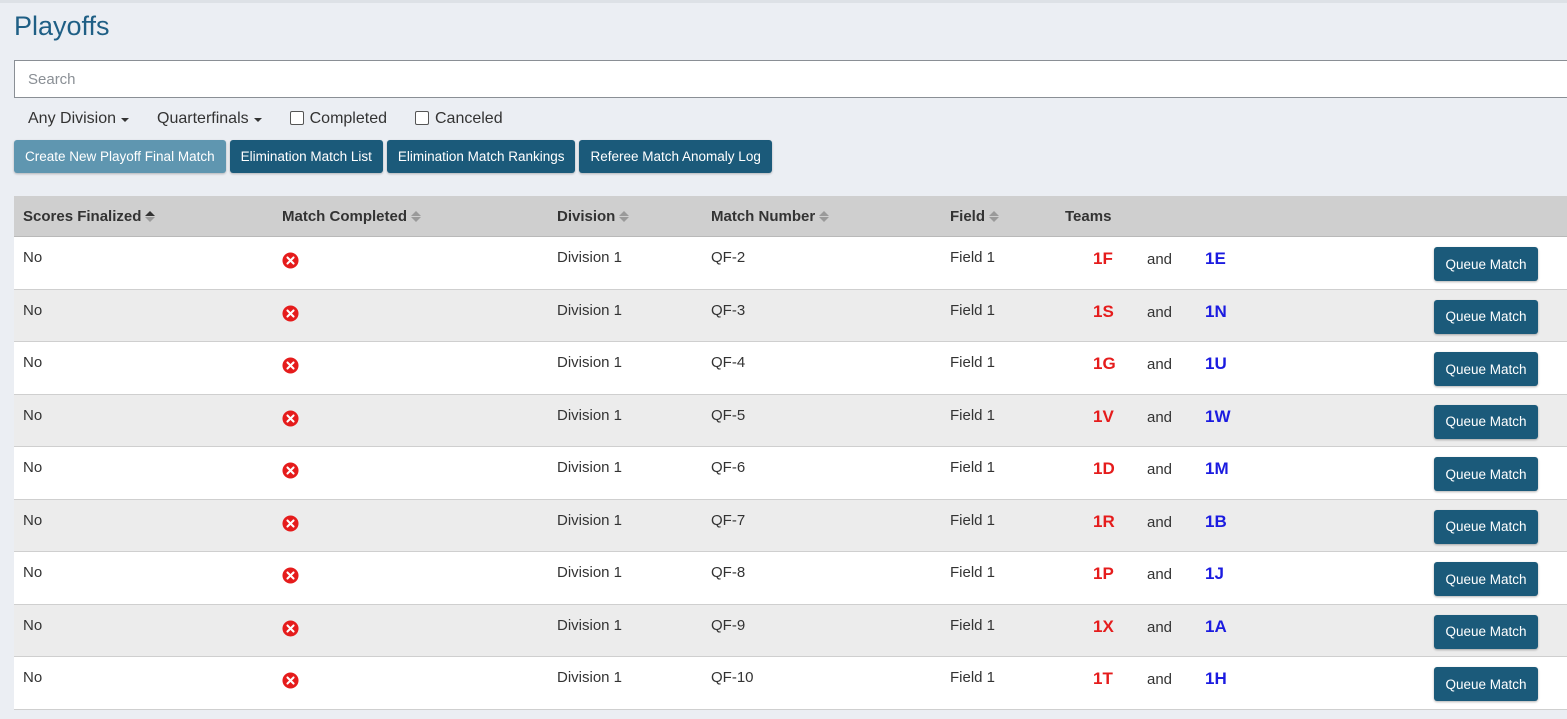  What do you see at coordinates (675, 156) in the screenshot?
I see `referee-match-anomaly-log-button: Referee Match Anomaly Log` at bounding box center [675, 156].